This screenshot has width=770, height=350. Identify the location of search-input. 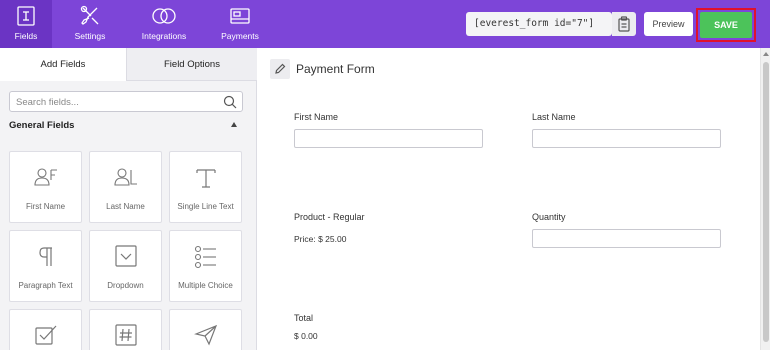
(110, 102).